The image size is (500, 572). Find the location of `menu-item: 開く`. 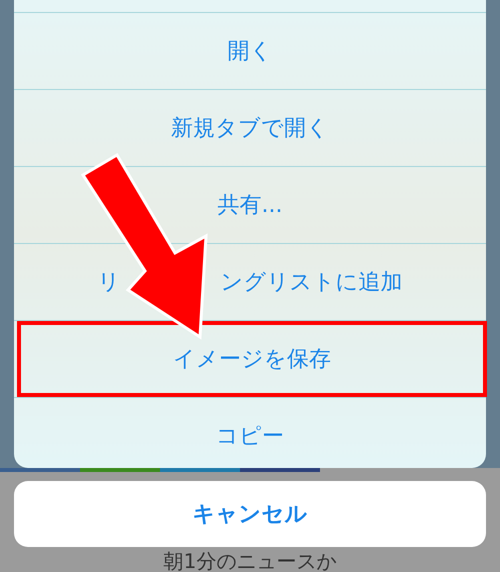

menu-item: 開く is located at coordinates (250, 51).